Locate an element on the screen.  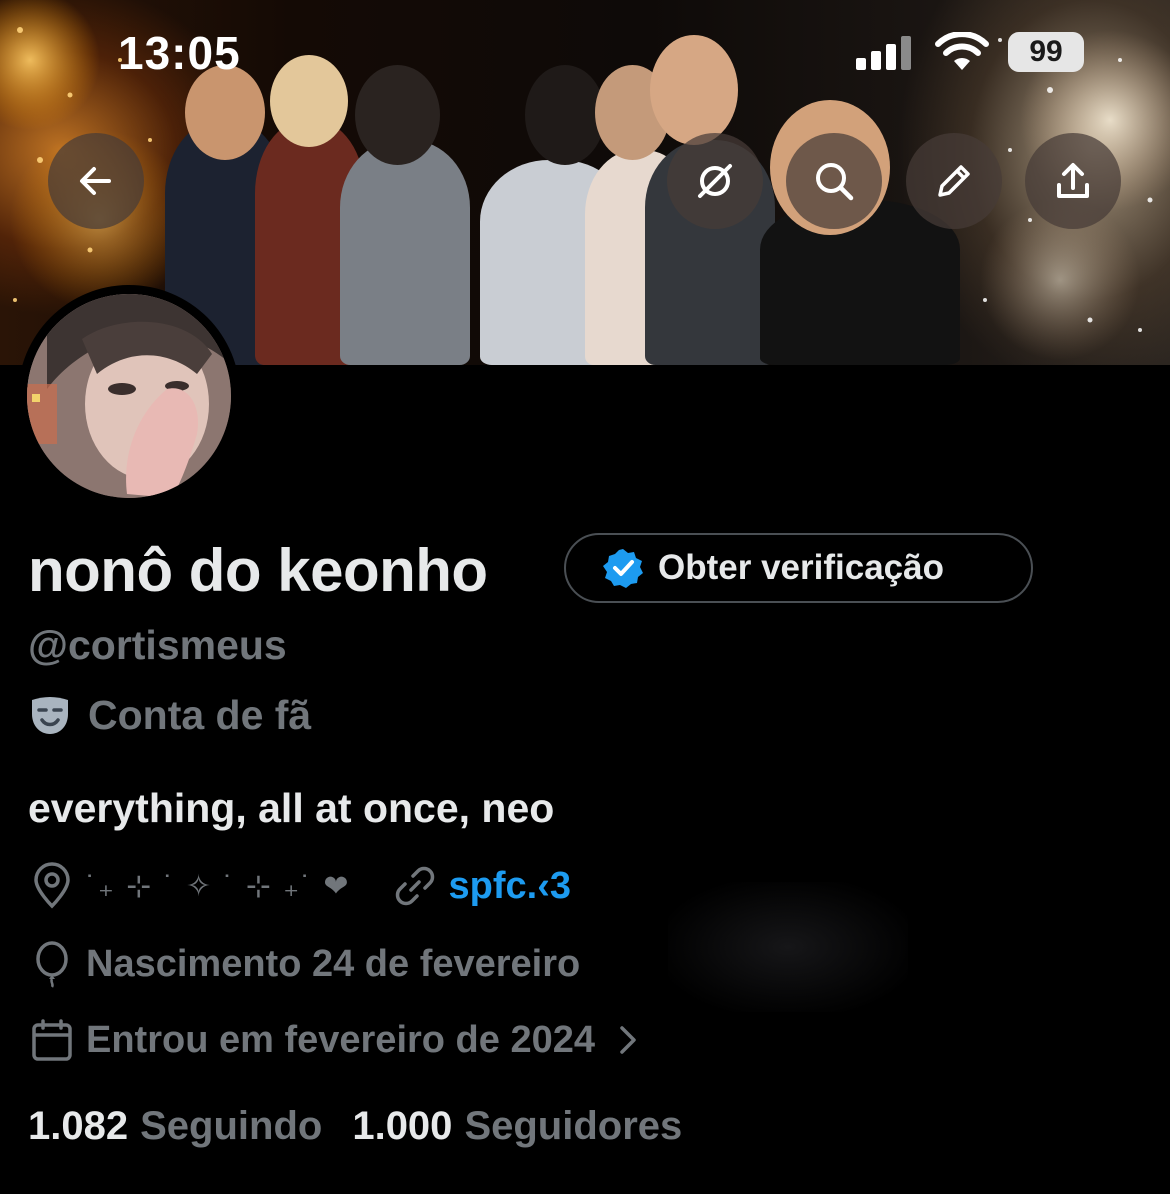
verified-badge-icon is located at coordinates (623, 568).